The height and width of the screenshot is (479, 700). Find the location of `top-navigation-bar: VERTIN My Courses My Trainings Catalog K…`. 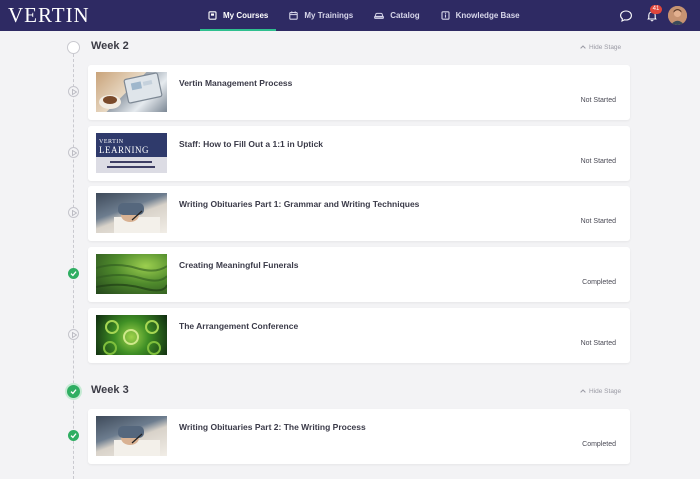

top-navigation-bar: VERTIN My Courses My Trainings Catalog K… is located at coordinates (350, 15).